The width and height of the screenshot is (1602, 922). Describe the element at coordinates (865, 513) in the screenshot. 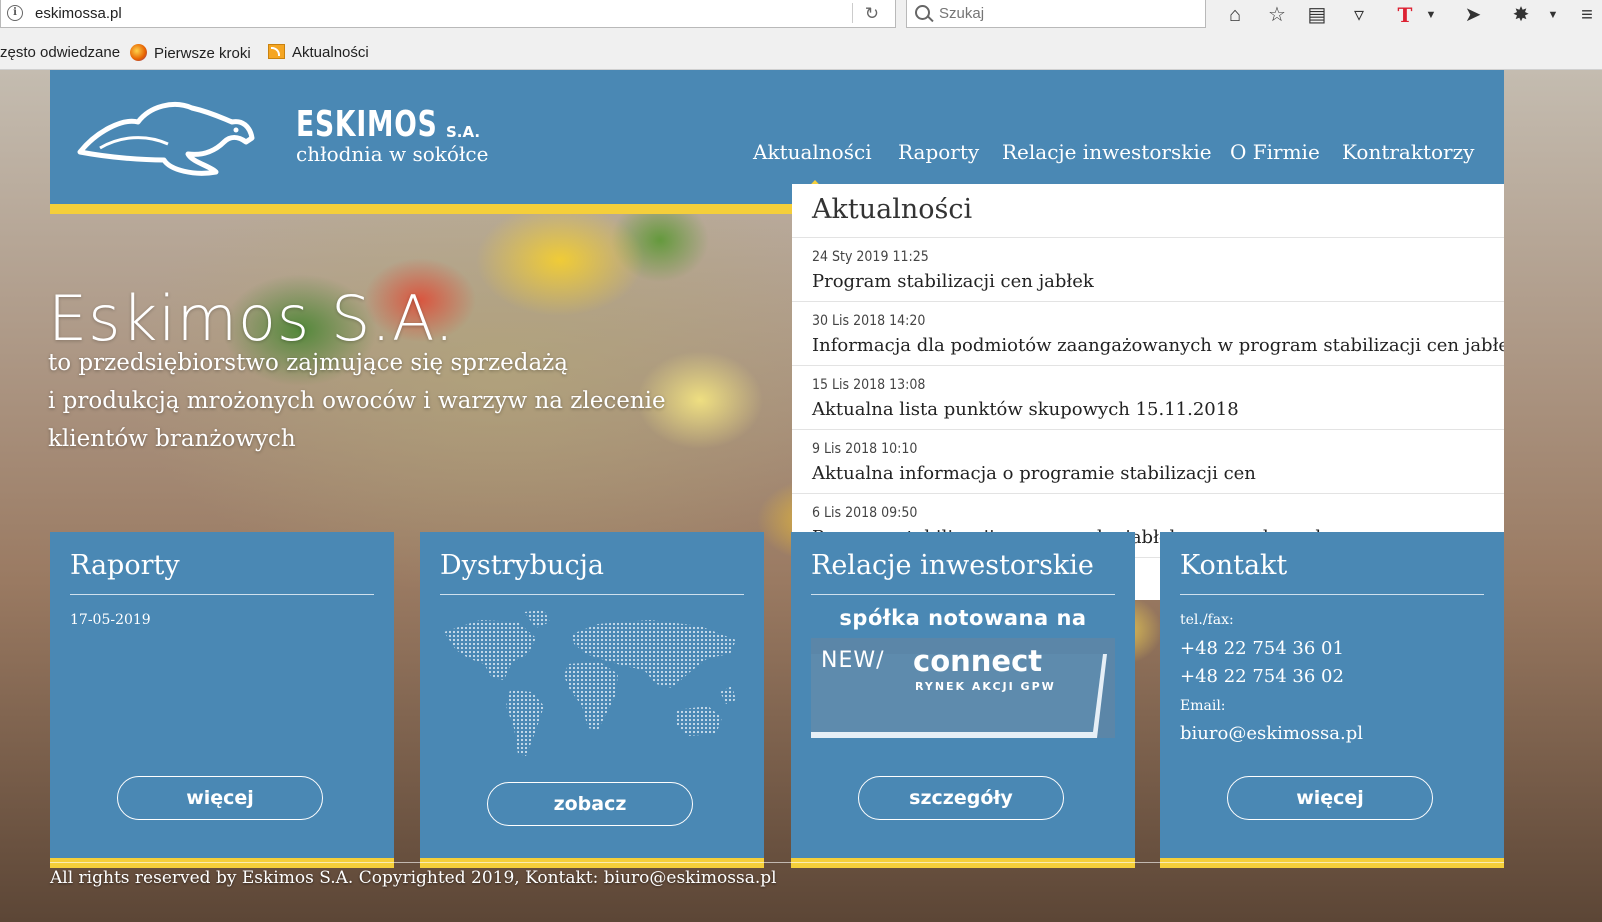

I see `news-date: 6 Lis 2018 09:50` at that location.